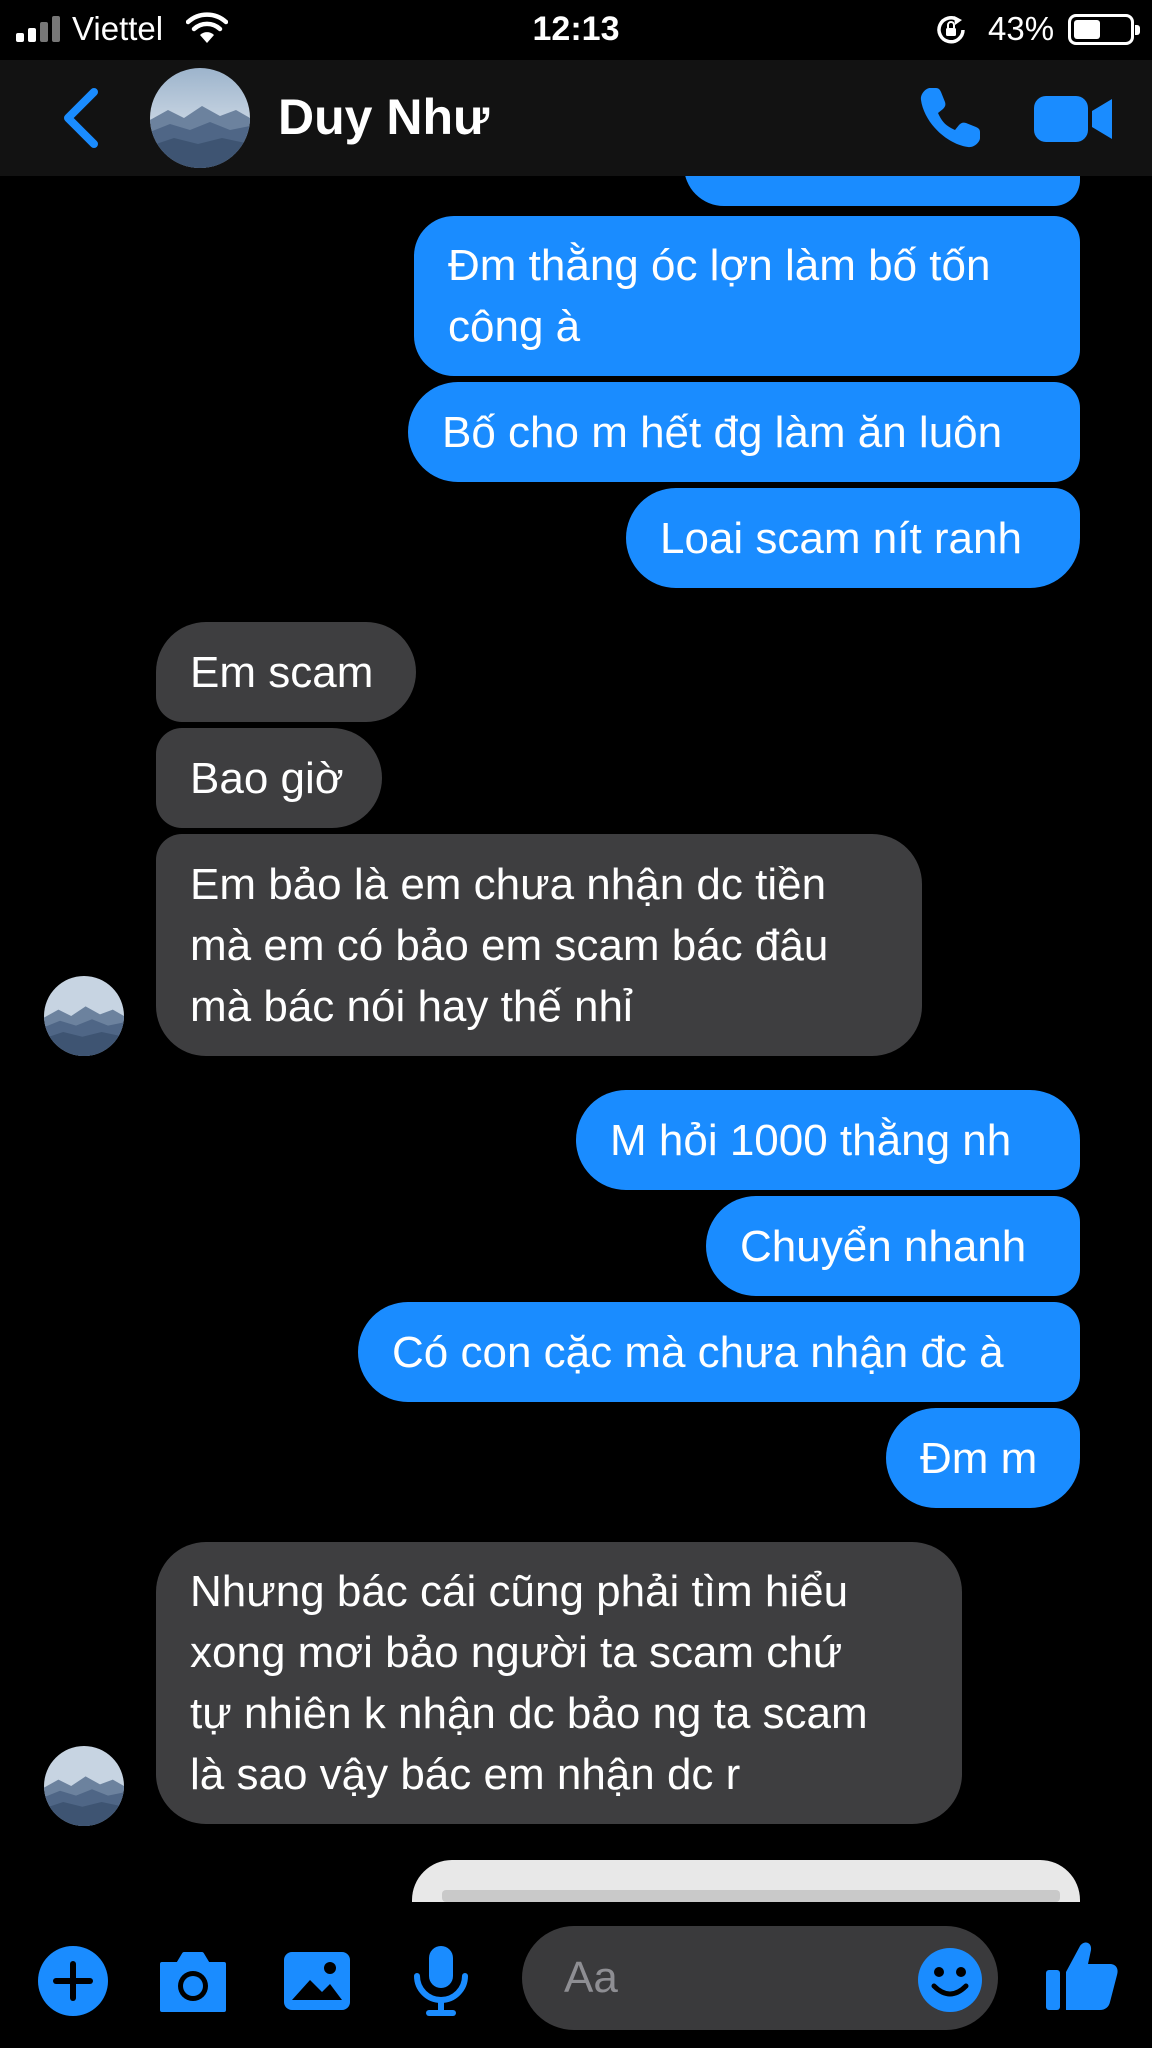 Image resolution: width=1152 pixels, height=2048 pixels. I want to click on status-bar: Viettel 12:13 43%, so click(576, 30).